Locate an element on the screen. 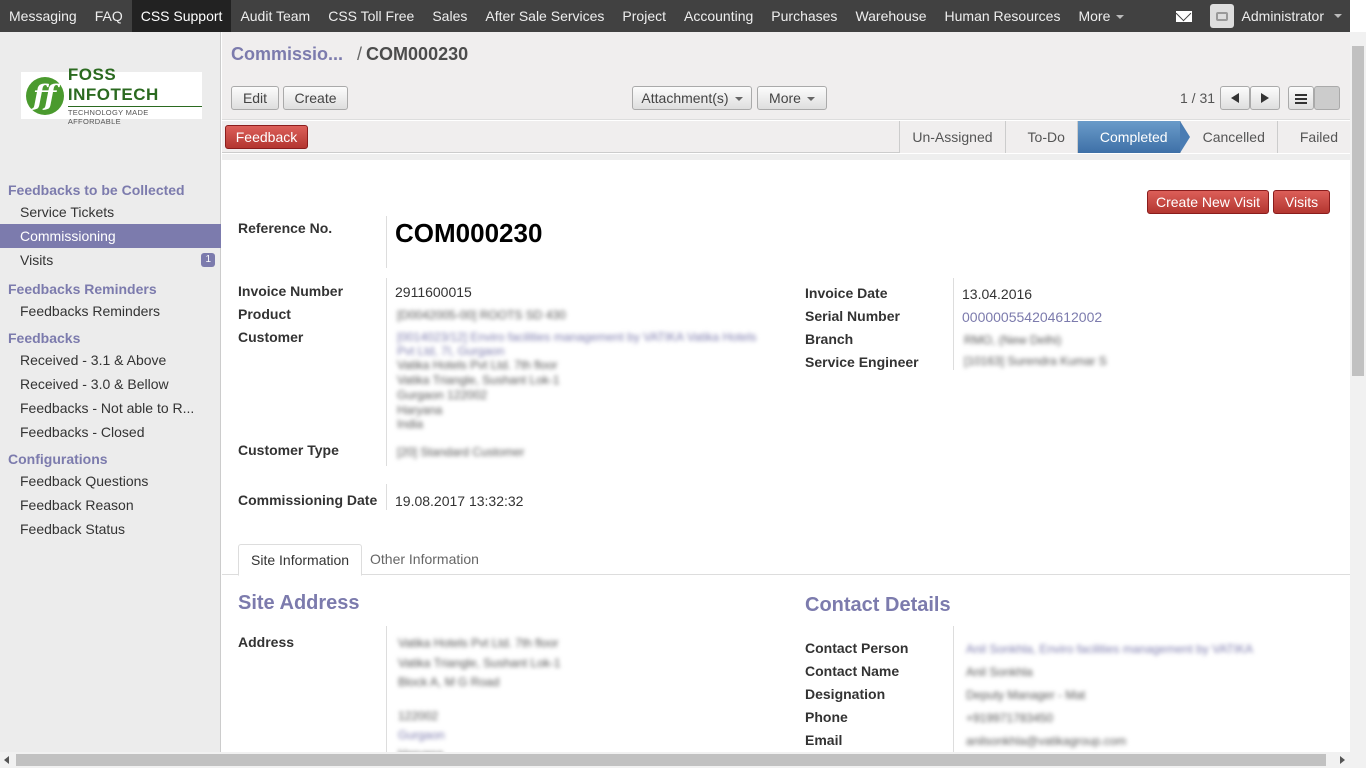  site-address-title: Site Address is located at coordinates (299, 603).